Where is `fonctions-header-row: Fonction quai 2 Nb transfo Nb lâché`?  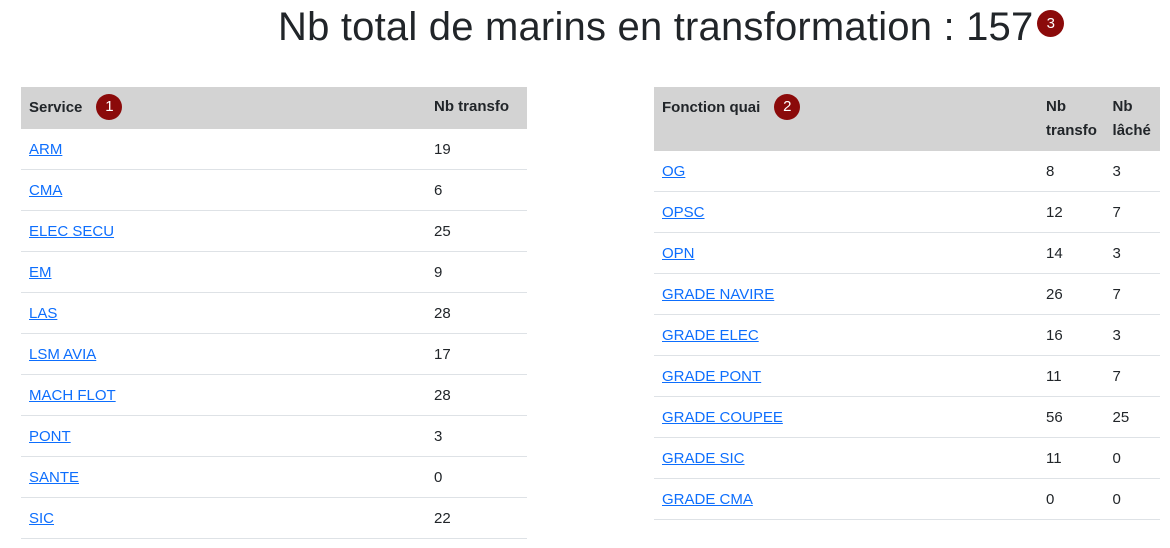 fonctions-header-row: Fonction quai 2 Nb transfo Nb lâché is located at coordinates (907, 119).